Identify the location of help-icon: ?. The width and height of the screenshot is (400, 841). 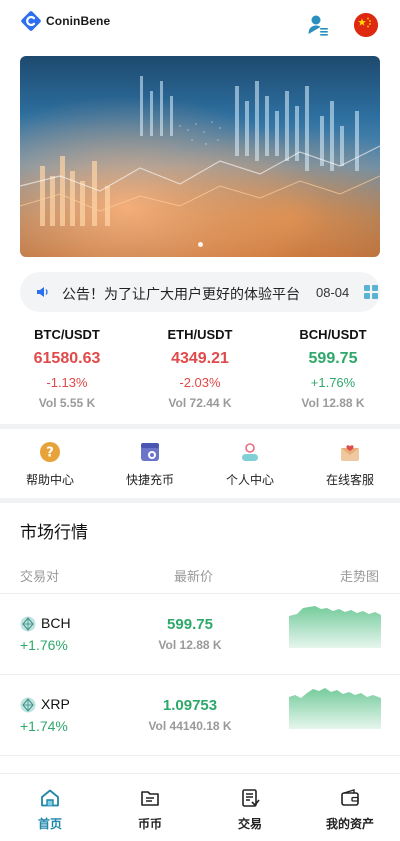
(50, 452).